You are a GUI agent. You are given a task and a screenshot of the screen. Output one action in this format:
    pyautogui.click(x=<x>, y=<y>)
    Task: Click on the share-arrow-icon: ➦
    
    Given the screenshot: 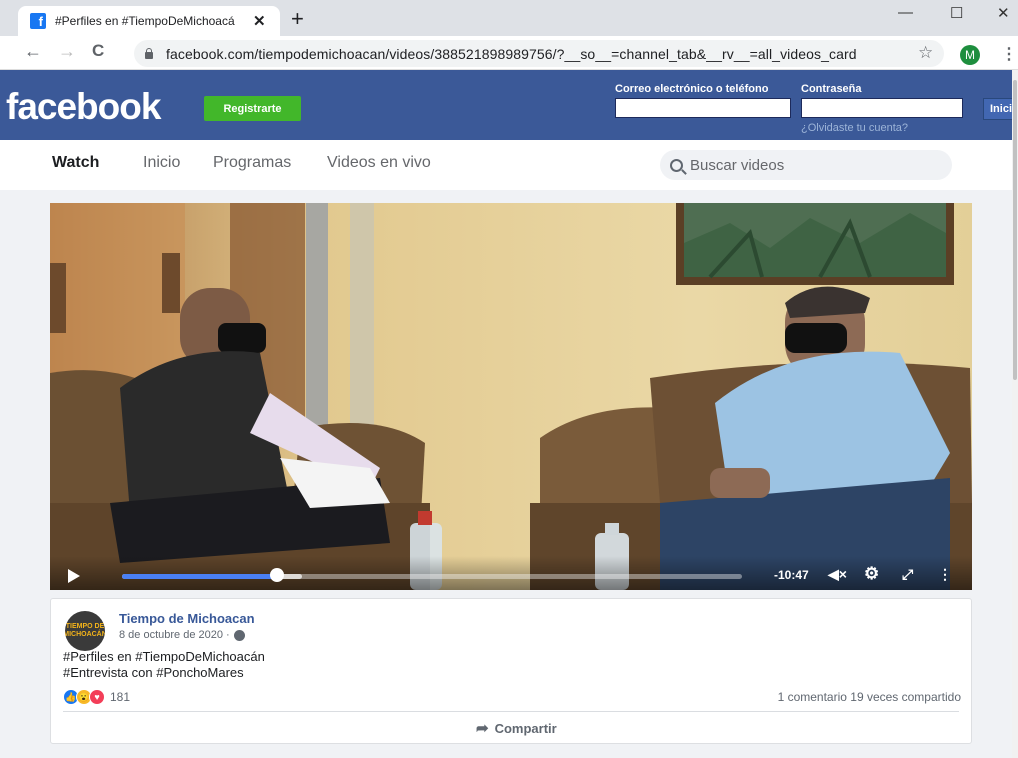 What is the action you would take?
    pyautogui.click(x=482, y=728)
    